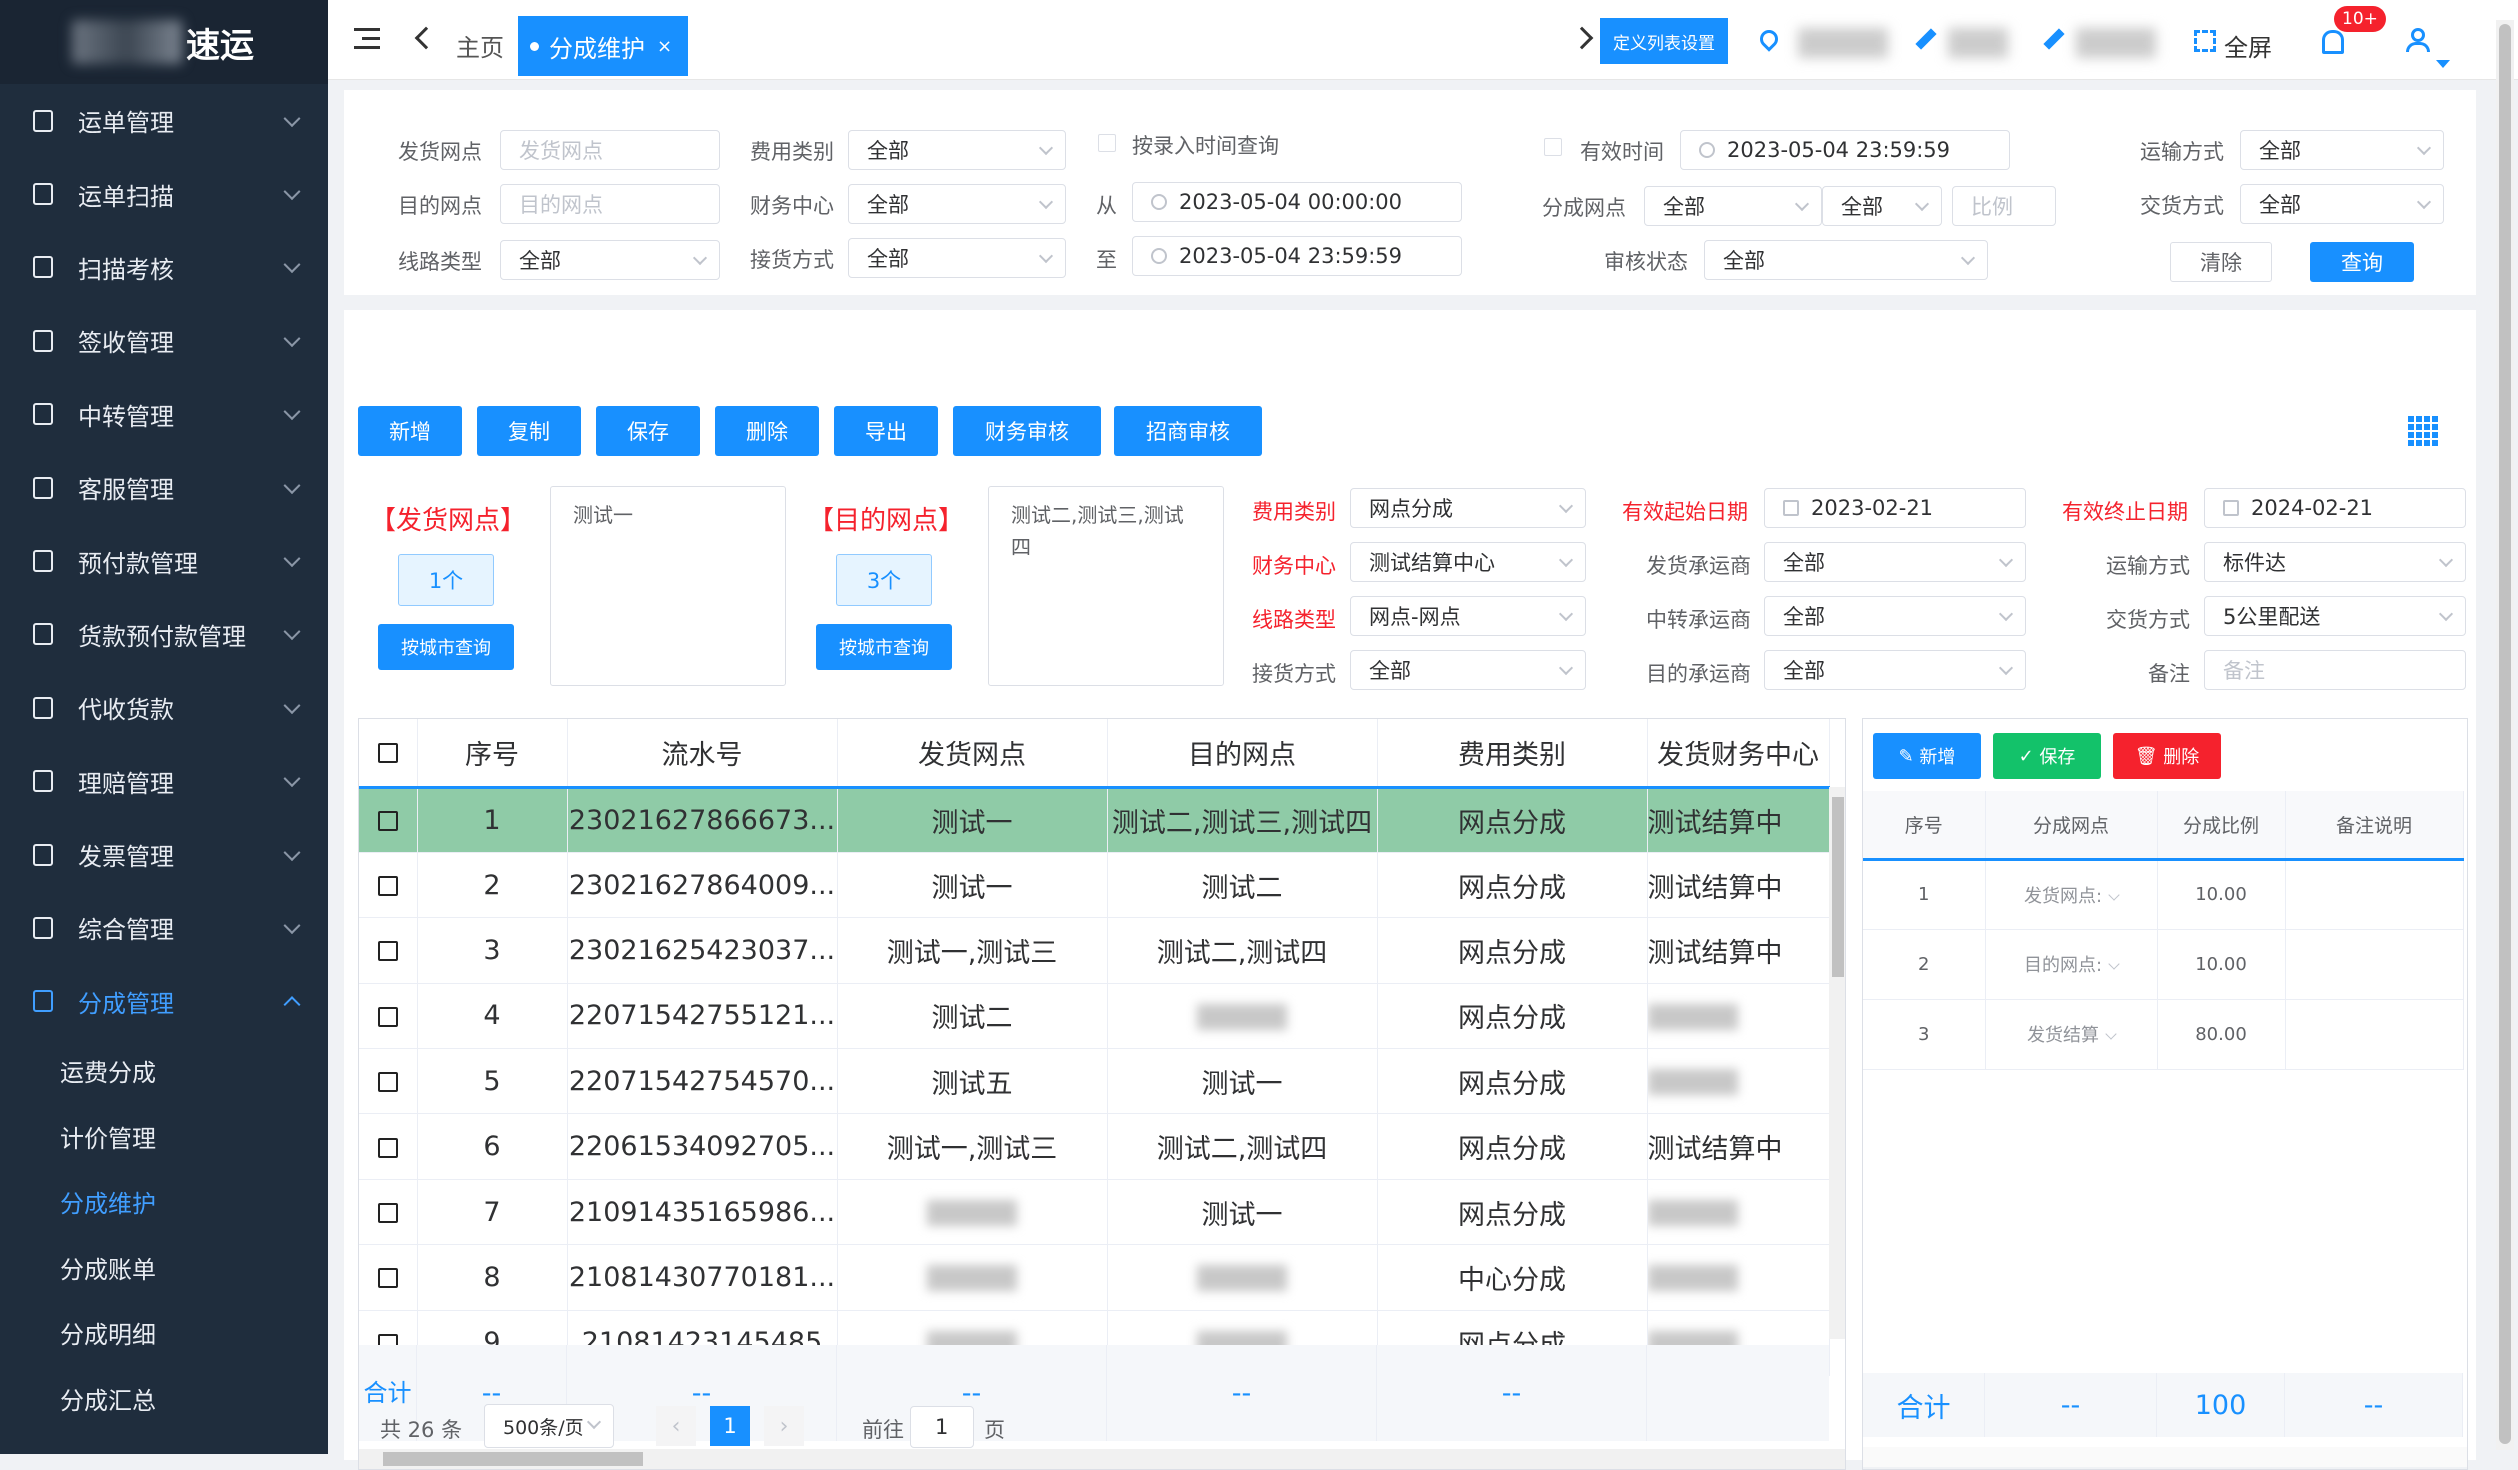  I want to click on delete-button: 删除, so click(767, 431).